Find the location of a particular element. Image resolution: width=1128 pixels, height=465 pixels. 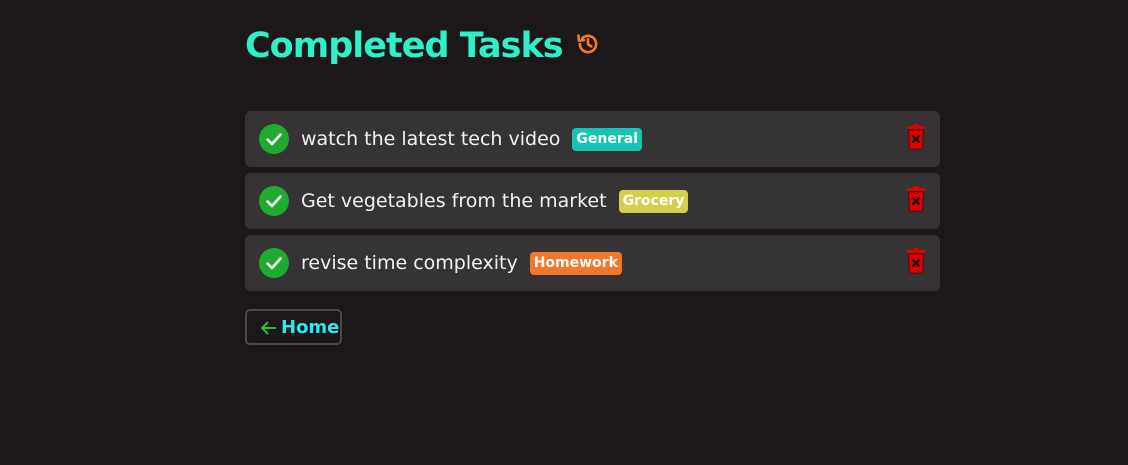

title-row: Completed Tasks is located at coordinates (592, 46).